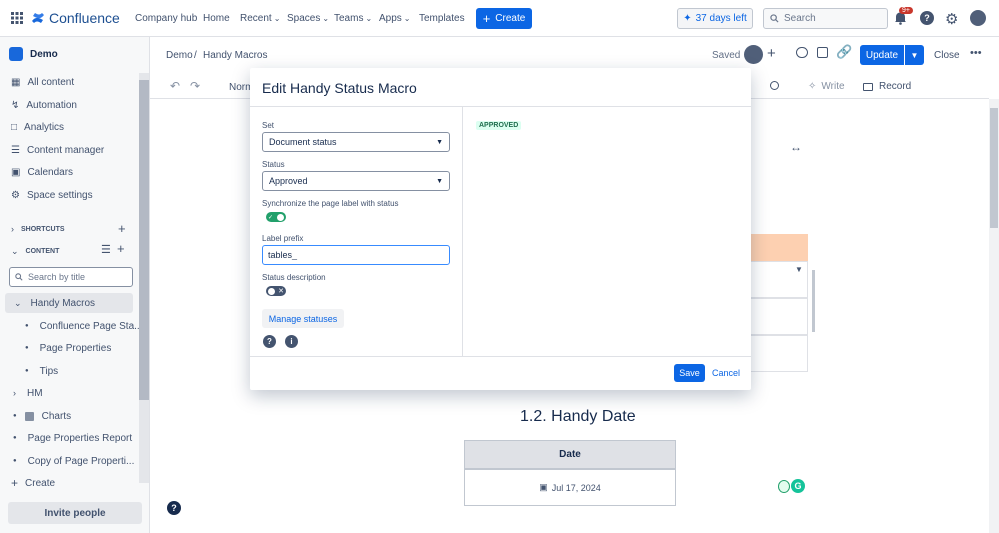 This screenshot has height=533, width=999. What do you see at coordinates (260, 18) in the screenshot?
I see `nav-recent: Recent ⌄` at bounding box center [260, 18].